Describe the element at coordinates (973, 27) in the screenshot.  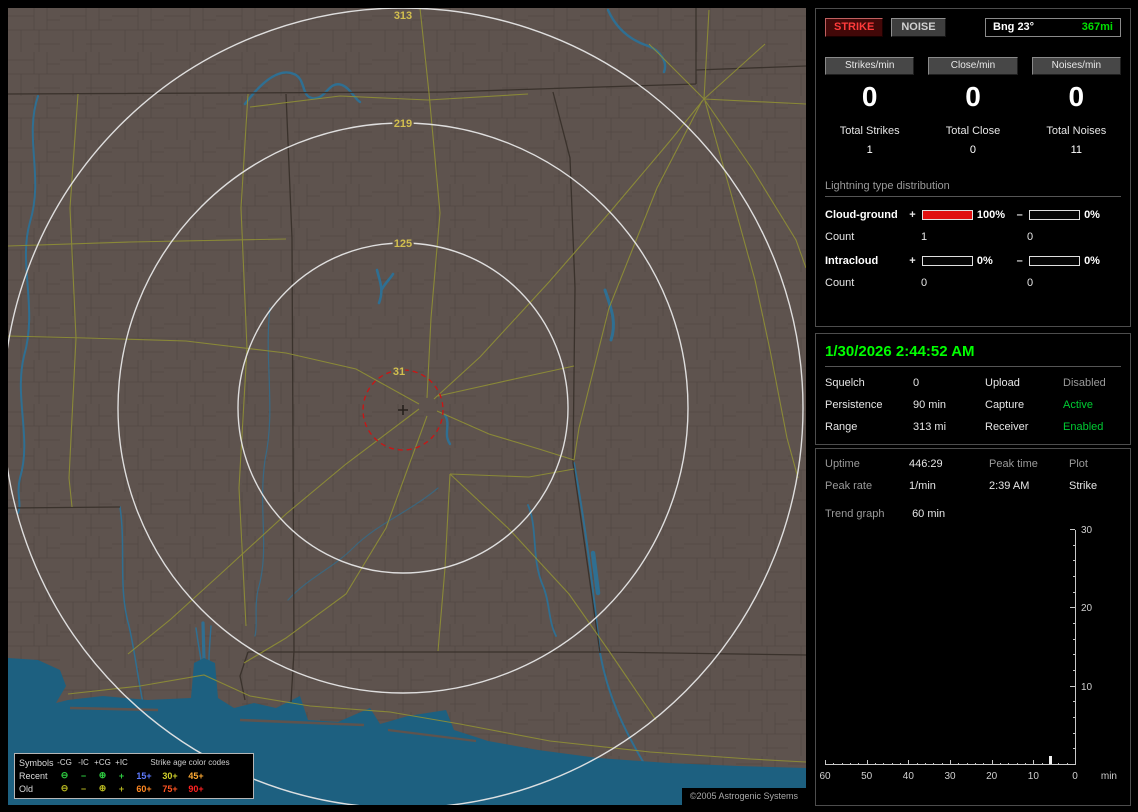
I see `mode-row: STRIKE NOISE Bng 23° 367mi` at that location.